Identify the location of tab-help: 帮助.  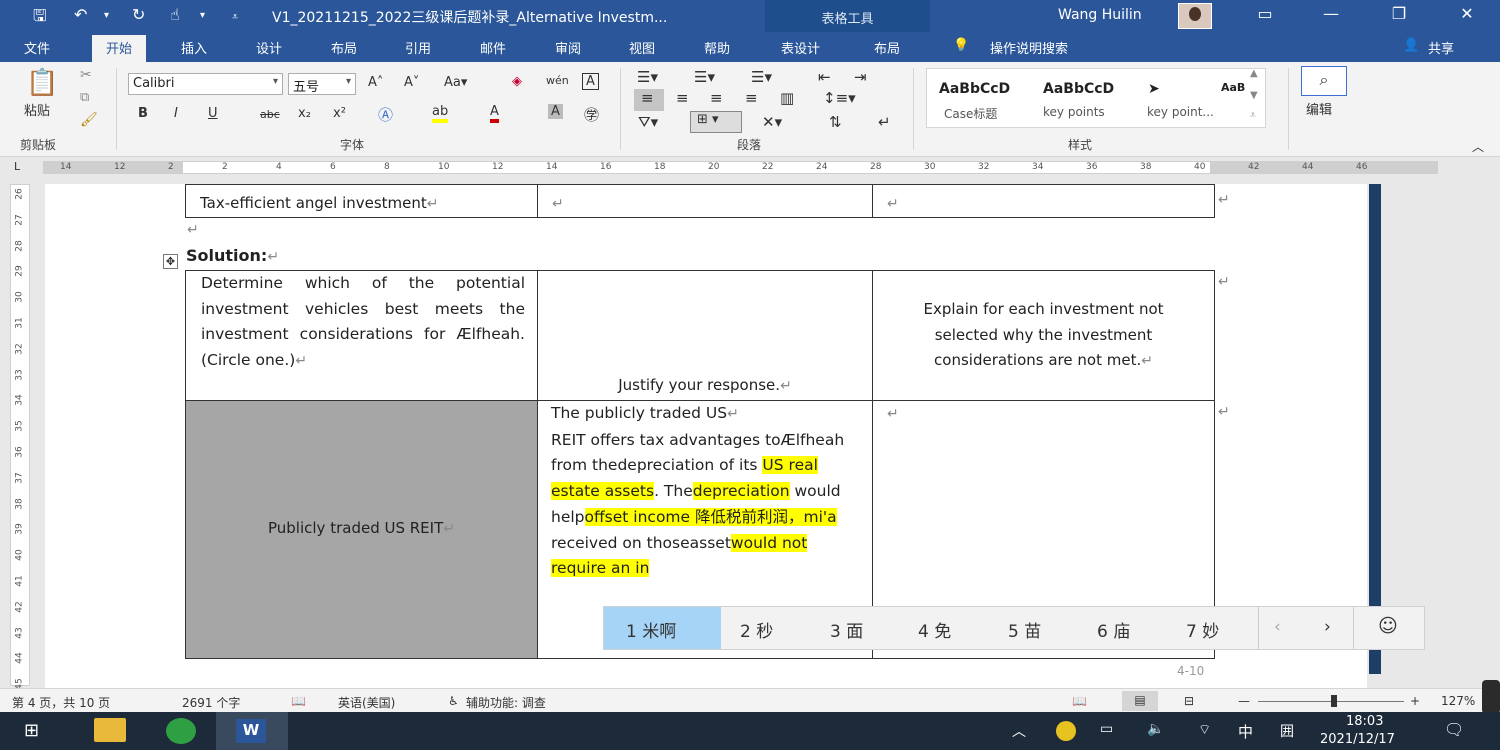
(717, 47).